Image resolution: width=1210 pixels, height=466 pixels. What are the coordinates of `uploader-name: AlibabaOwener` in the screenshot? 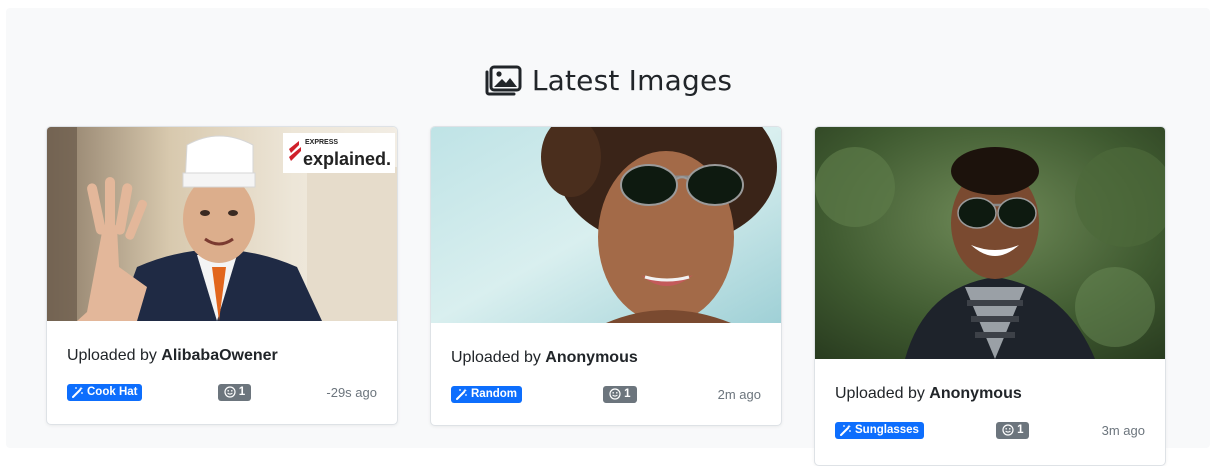 It's located at (219, 355).